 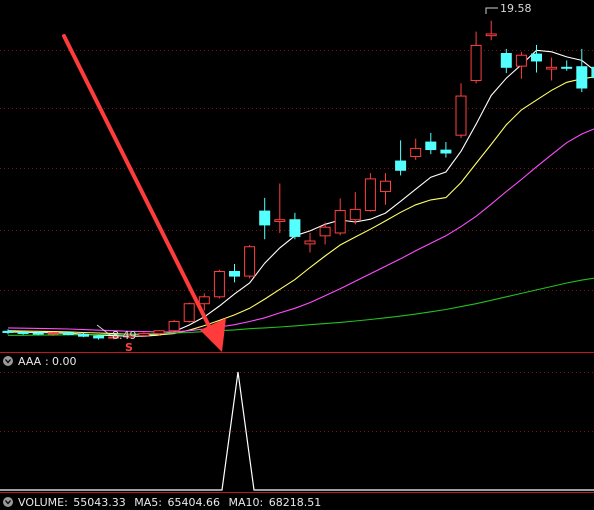 I want to click on indicator-value: 0.00, so click(x=64, y=361).